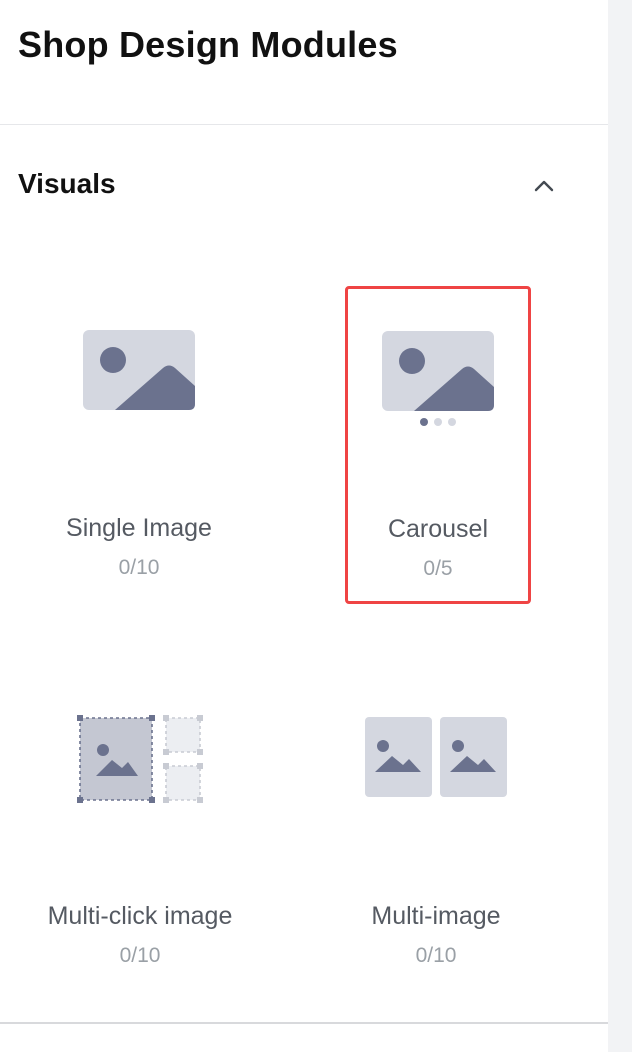 This screenshot has width=632, height=1052. Describe the element at coordinates (139, 370) in the screenshot. I see `image-icon` at that location.